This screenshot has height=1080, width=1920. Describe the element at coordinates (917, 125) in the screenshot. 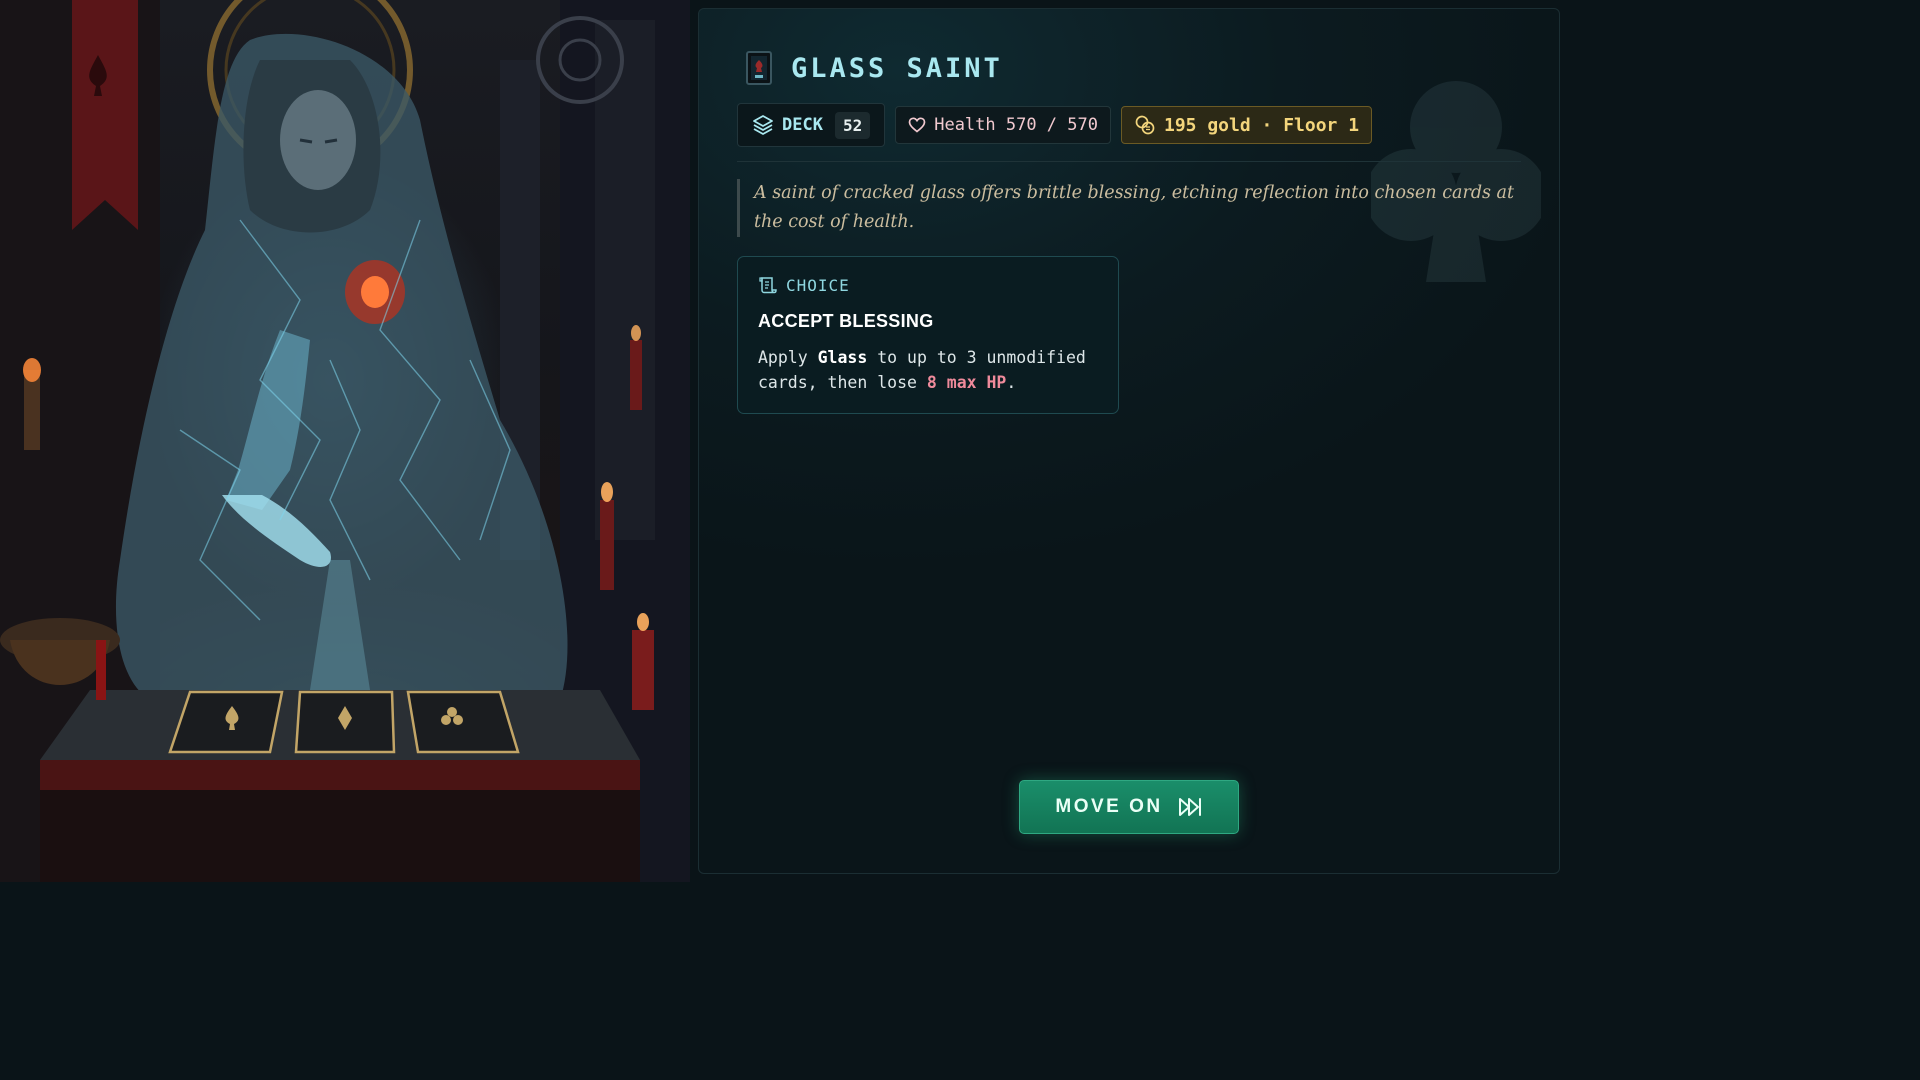

I see `heart-icon` at that location.